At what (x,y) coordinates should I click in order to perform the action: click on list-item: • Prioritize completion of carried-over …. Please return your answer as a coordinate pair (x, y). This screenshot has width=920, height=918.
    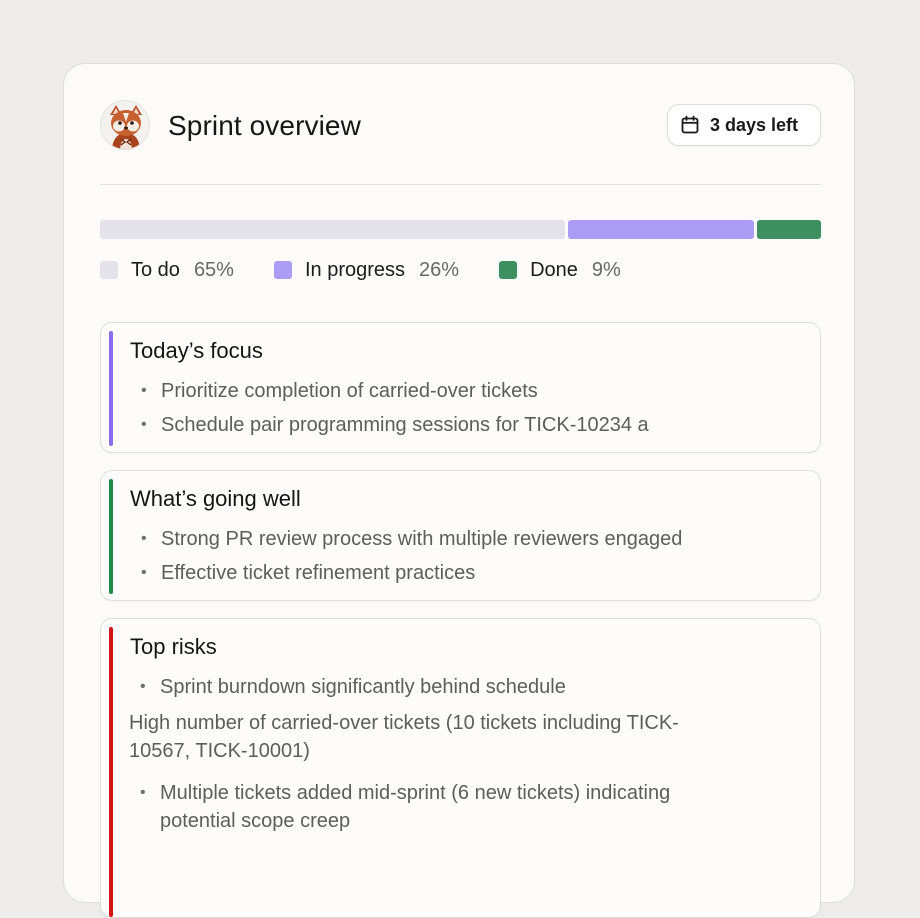
    Looking at the image, I should click on (465, 391).